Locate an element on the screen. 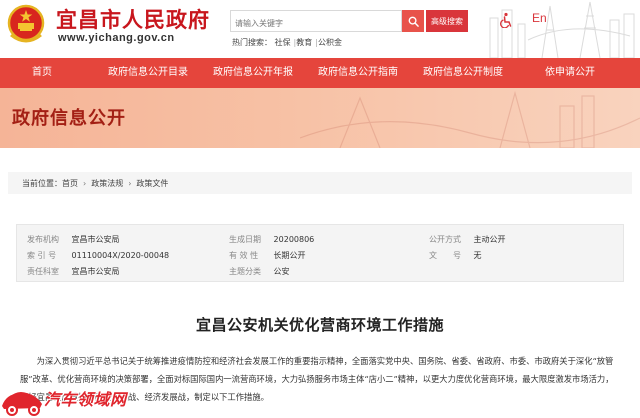 The image size is (640, 418). nav-item-disclosure-system: 政府信息公开制度 is located at coordinates (463, 73).